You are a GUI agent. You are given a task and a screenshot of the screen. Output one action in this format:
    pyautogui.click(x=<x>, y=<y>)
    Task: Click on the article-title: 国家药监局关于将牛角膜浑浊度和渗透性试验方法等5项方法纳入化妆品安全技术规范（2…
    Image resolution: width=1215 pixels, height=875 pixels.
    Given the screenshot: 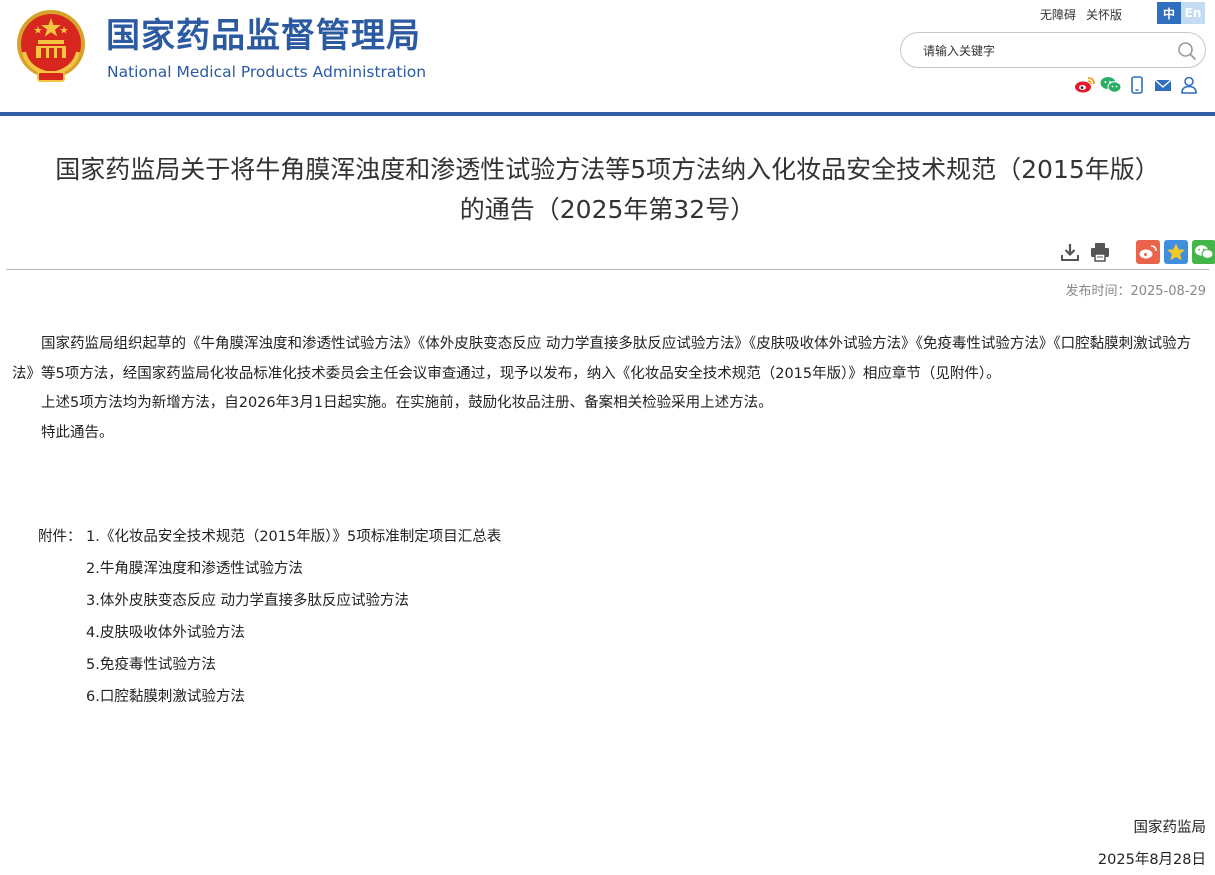 What is the action you would take?
    pyautogui.click(x=607, y=190)
    